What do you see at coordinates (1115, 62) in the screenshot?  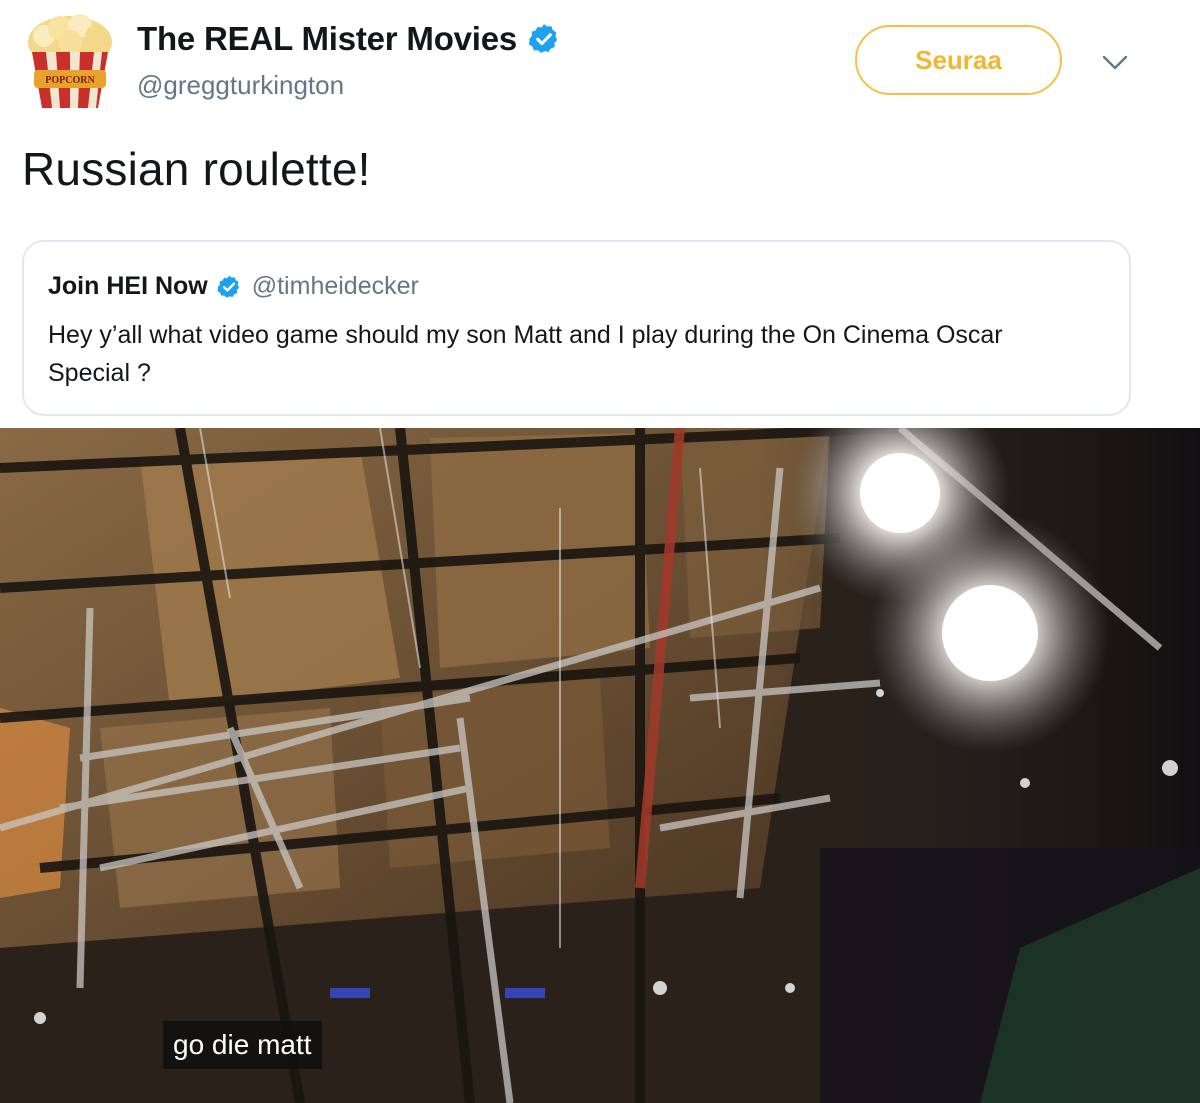 I see `chevron-down-icon` at bounding box center [1115, 62].